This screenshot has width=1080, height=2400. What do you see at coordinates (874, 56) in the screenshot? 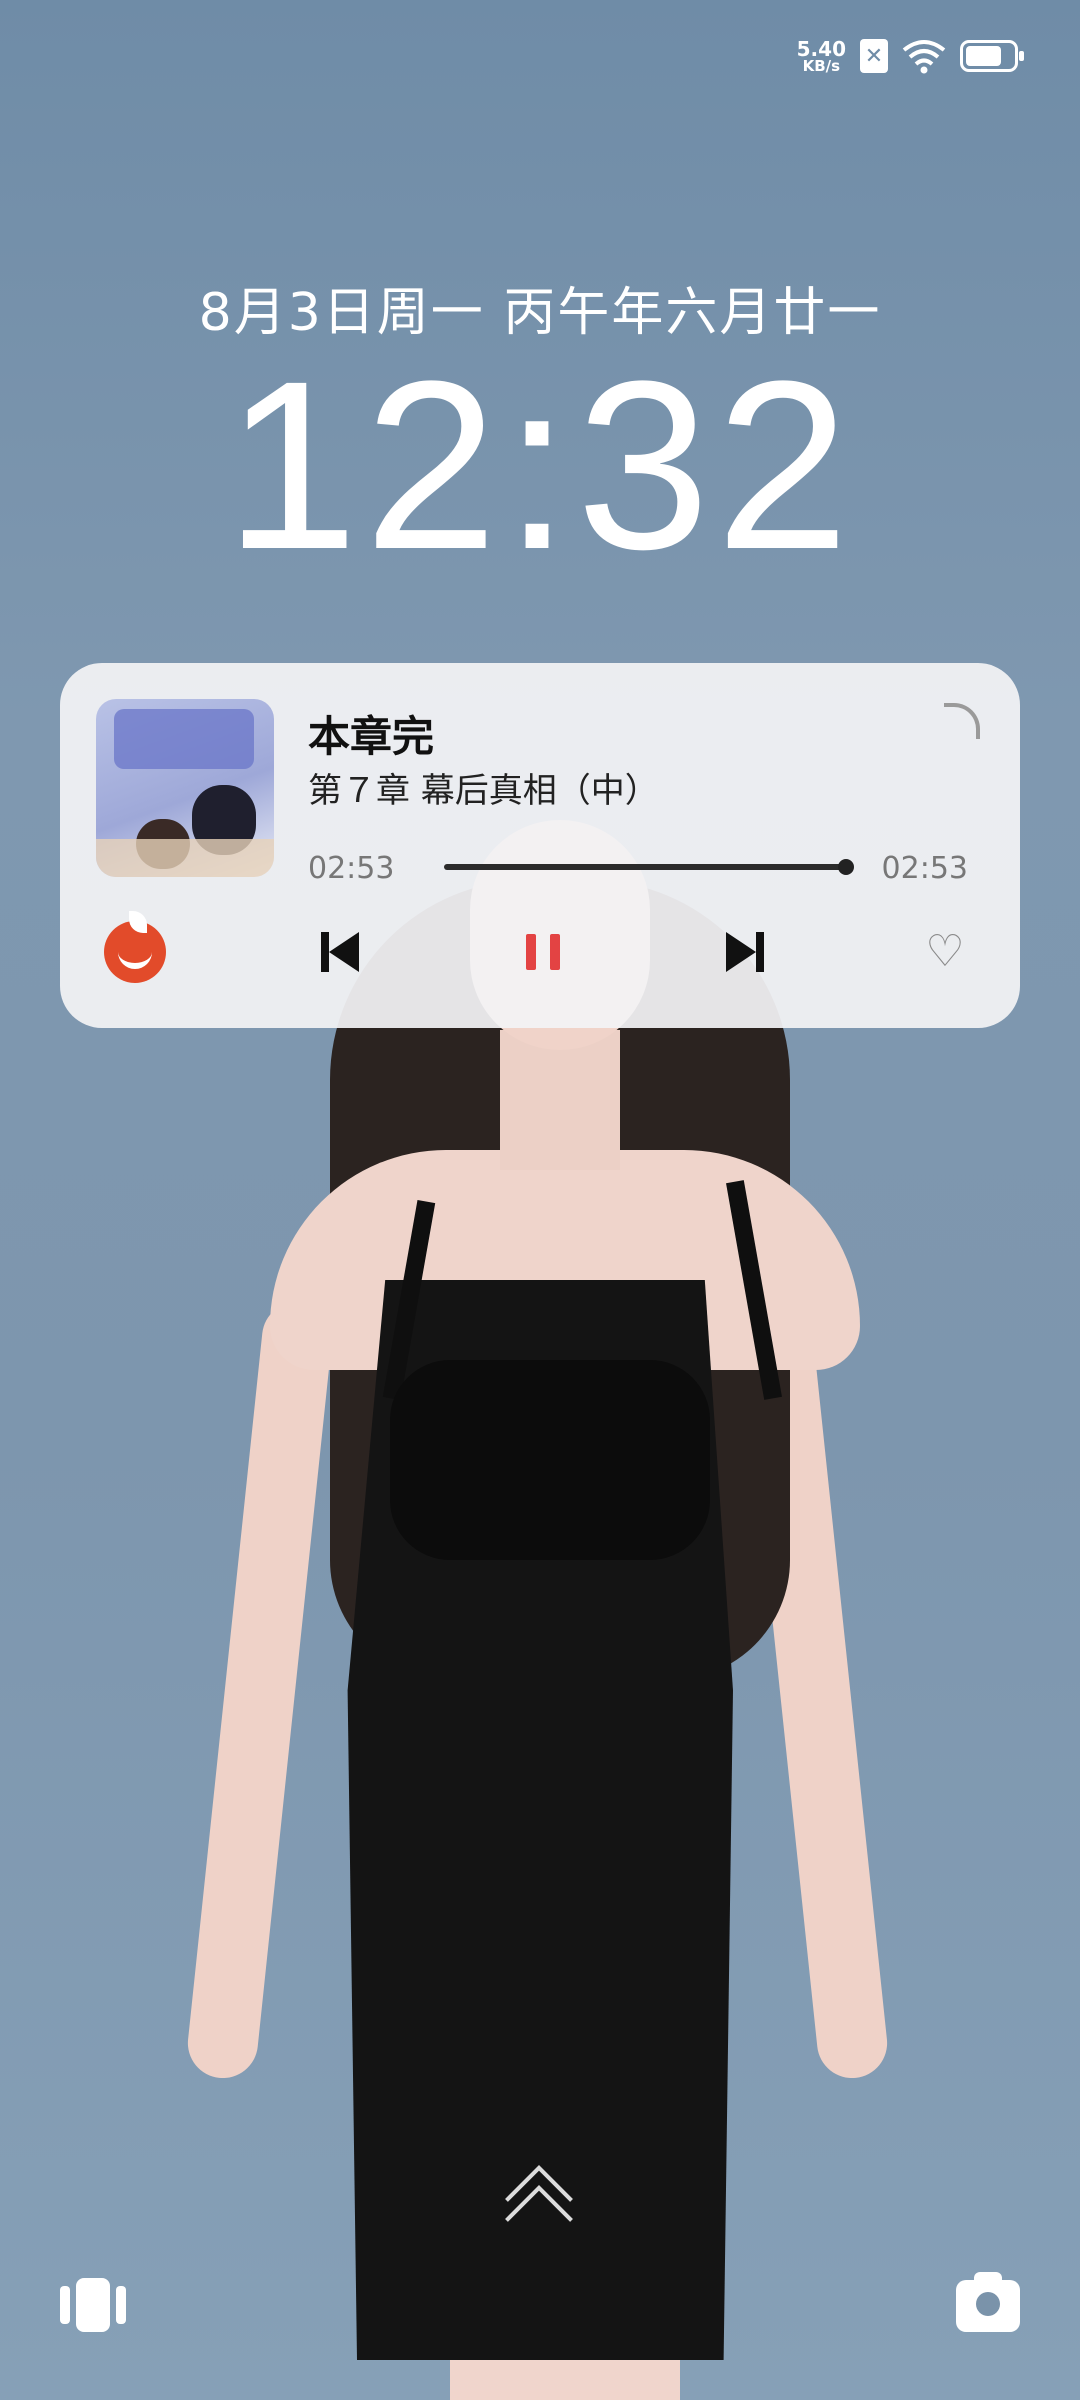
I see `no-sim-icon: ✕` at bounding box center [874, 56].